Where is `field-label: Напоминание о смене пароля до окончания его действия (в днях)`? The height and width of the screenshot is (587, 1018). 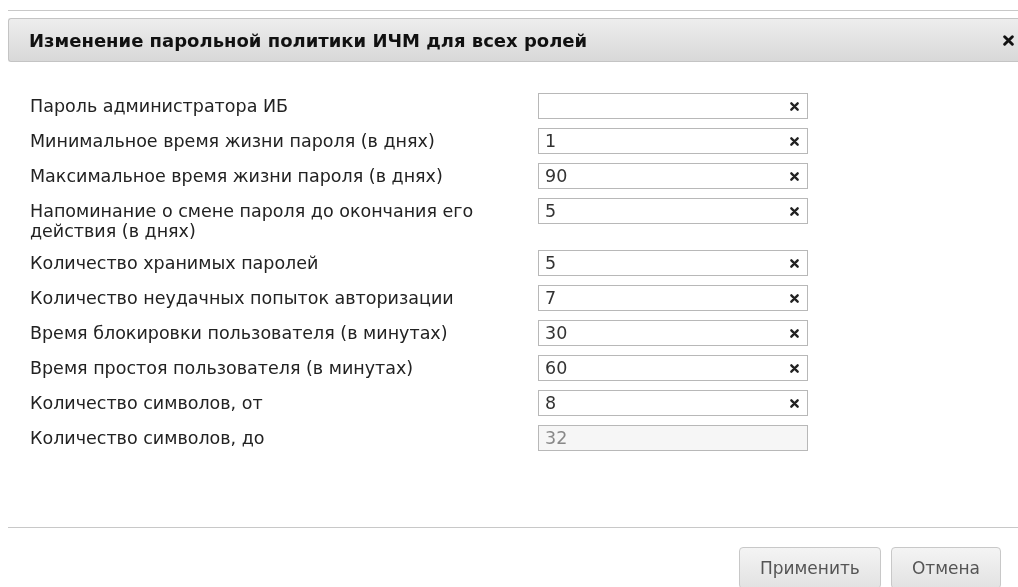
field-label: Напоминание о смене пароля до окончания его действия (в днях) is located at coordinates (252, 220).